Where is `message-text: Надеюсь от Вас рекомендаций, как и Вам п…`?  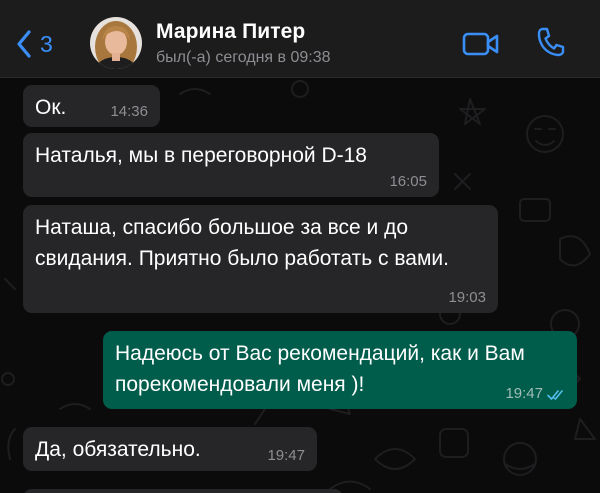
message-text: Надеюсь от Вас рекомендаций, как и Вам п… is located at coordinates (320, 369).